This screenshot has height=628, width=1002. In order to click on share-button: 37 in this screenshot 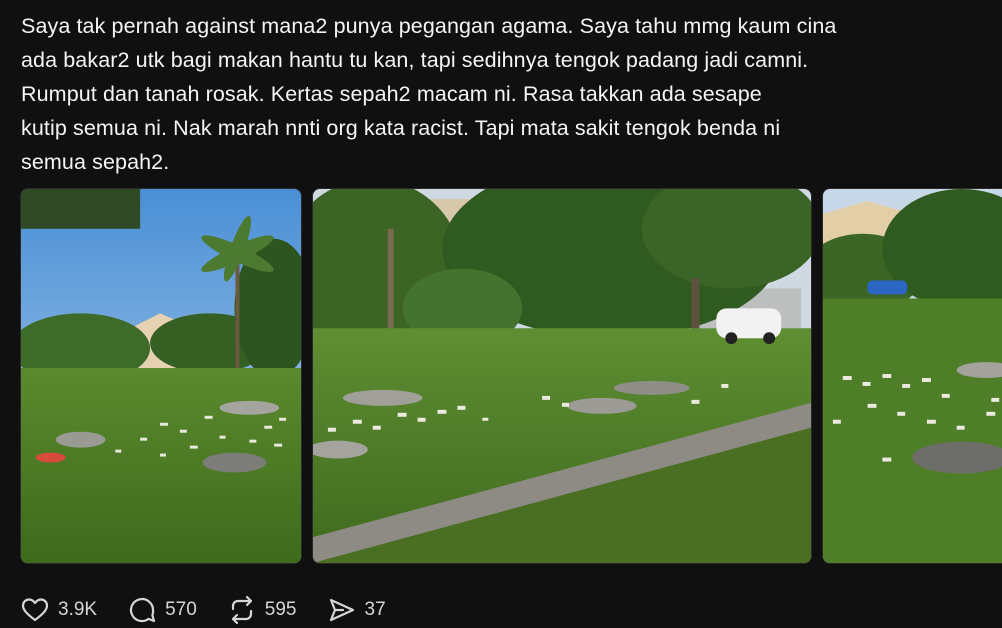, I will do `click(356, 610)`.